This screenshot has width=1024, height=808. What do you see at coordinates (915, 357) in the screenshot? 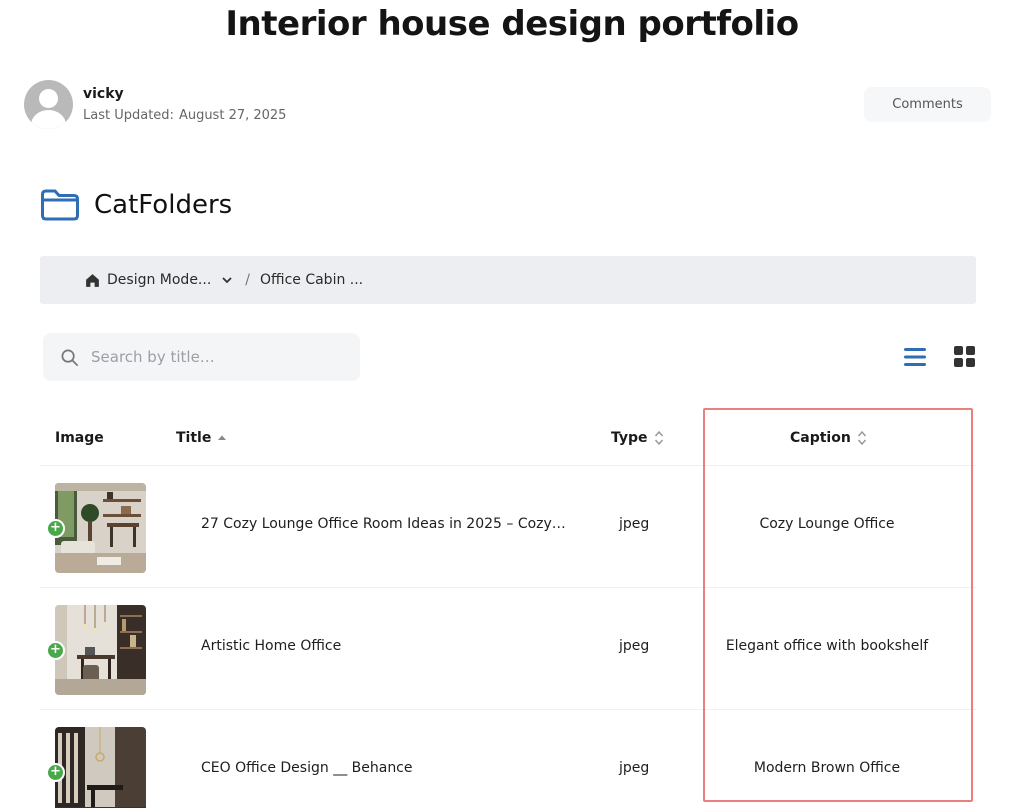
I see `list-view-icon` at bounding box center [915, 357].